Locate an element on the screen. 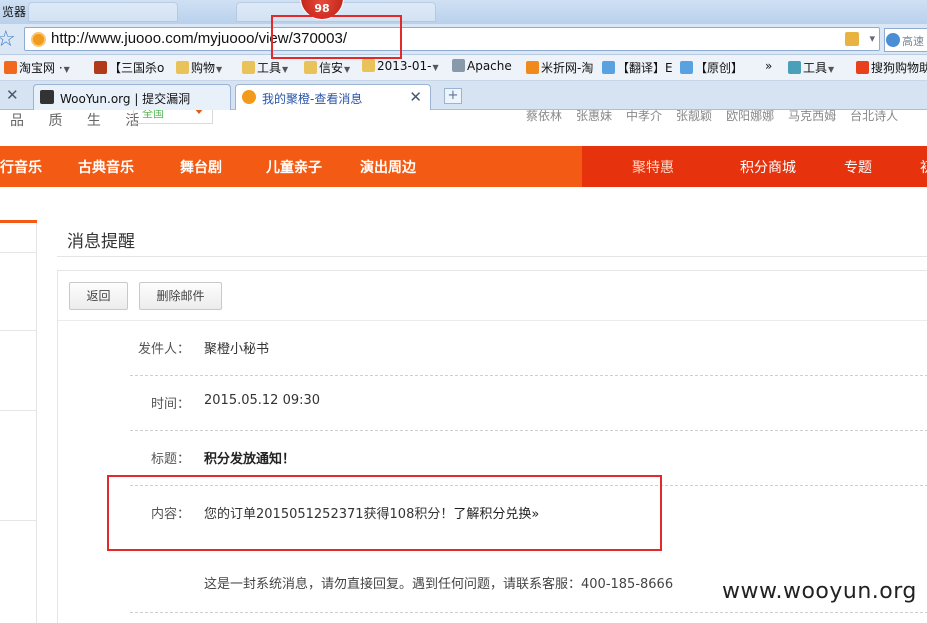 The width and height of the screenshot is (927, 623). nav-merch: 演出周边 is located at coordinates (388, 167).